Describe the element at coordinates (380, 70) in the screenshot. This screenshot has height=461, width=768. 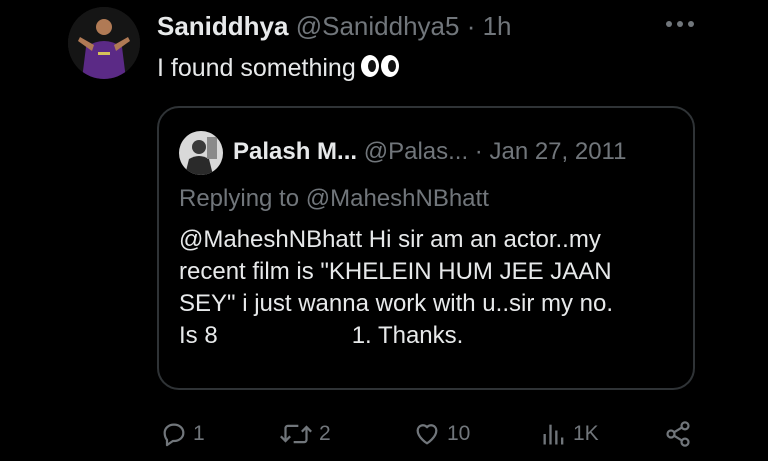
I see `eyes-emoji-icon` at that location.